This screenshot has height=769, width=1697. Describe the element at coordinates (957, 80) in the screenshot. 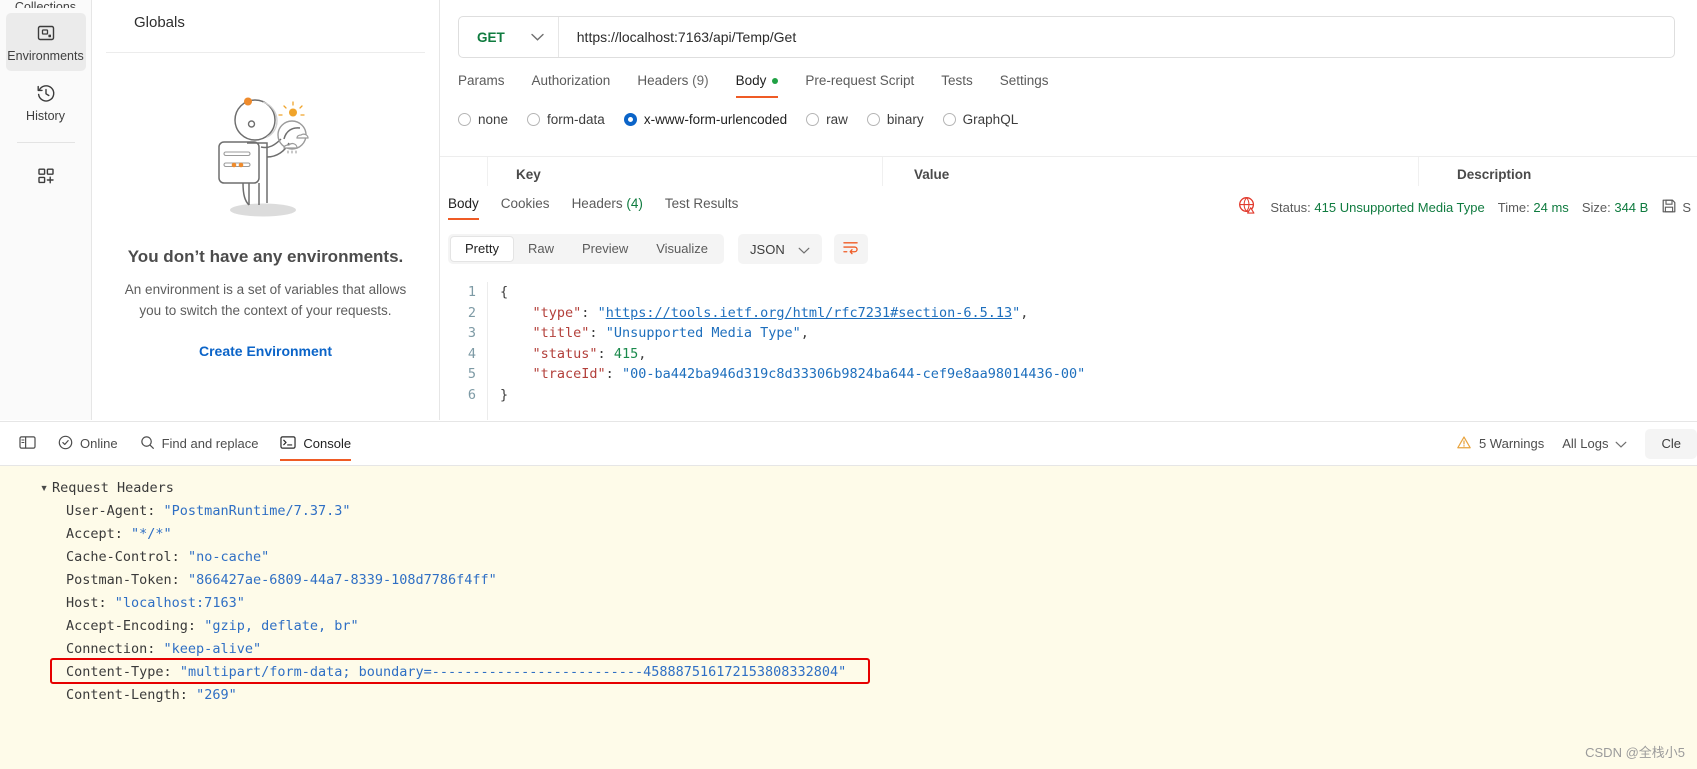

I see `tab-tests-label: Tests` at that location.